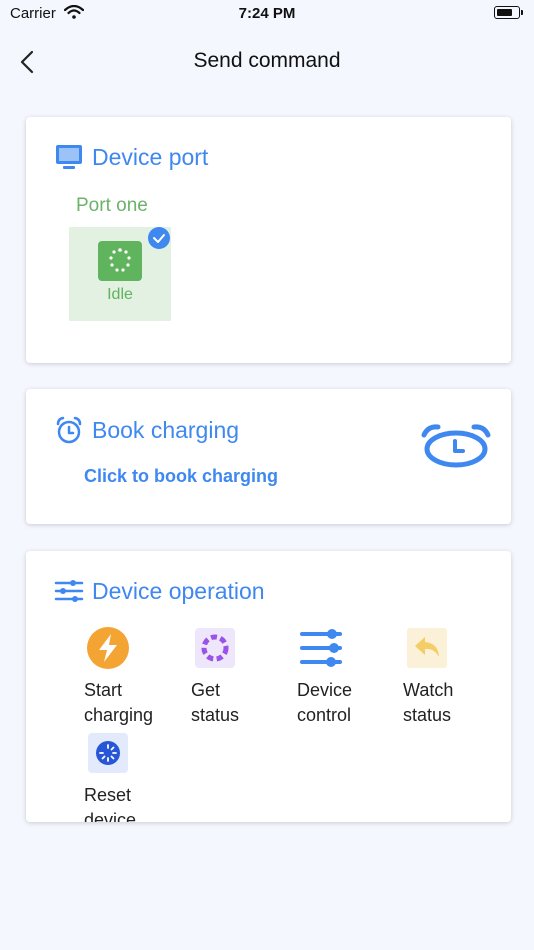  What do you see at coordinates (428, 690) in the screenshot?
I see `watch-status-label-1: Watch` at bounding box center [428, 690].